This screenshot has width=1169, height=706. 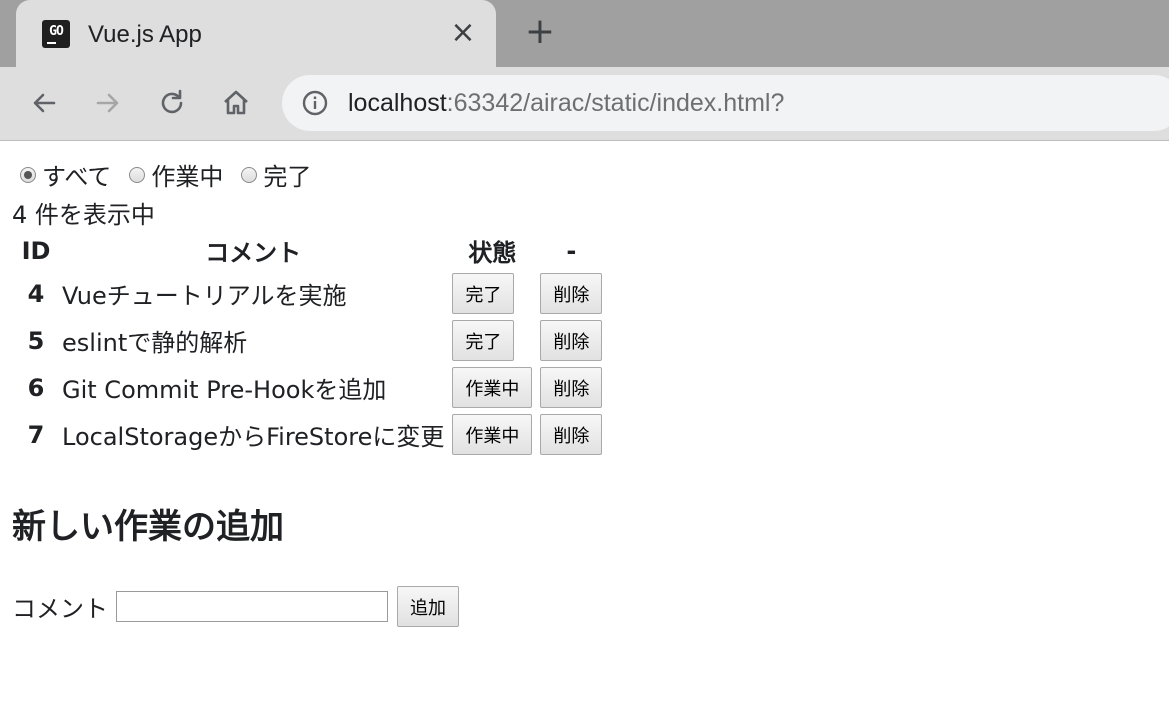 What do you see at coordinates (108, 103) in the screenshot?
I see `forward-icon` at bounding box center [108, 103].